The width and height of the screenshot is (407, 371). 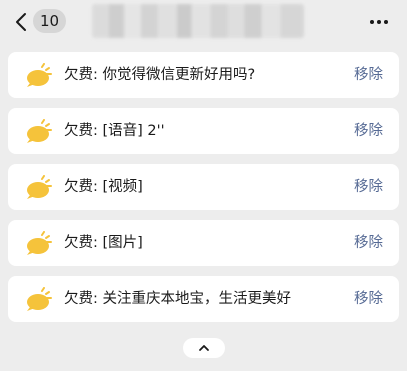 What do you see at coordinates (379, 22) in the screenshot?
I see `more-button` at bounding box center [379, 22].